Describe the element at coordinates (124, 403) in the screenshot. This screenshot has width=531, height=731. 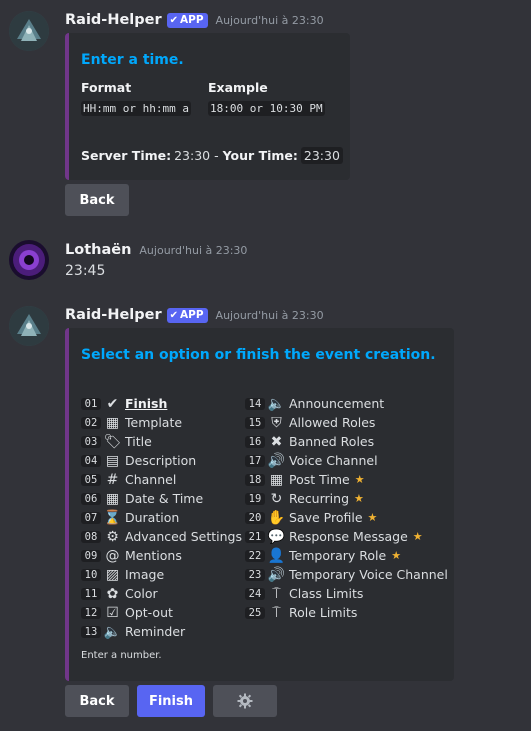
I see `option-item: 01 ✔ Finish` at that location.